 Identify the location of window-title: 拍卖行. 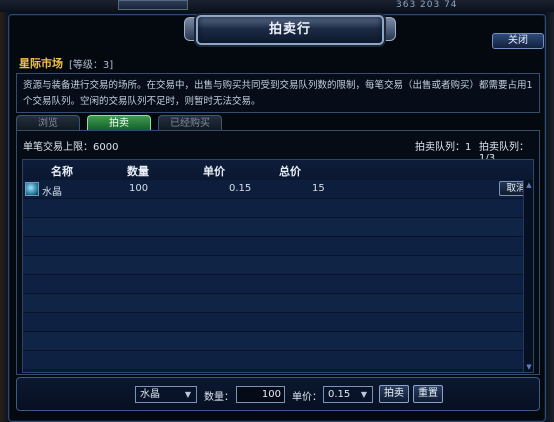
(289, 29).